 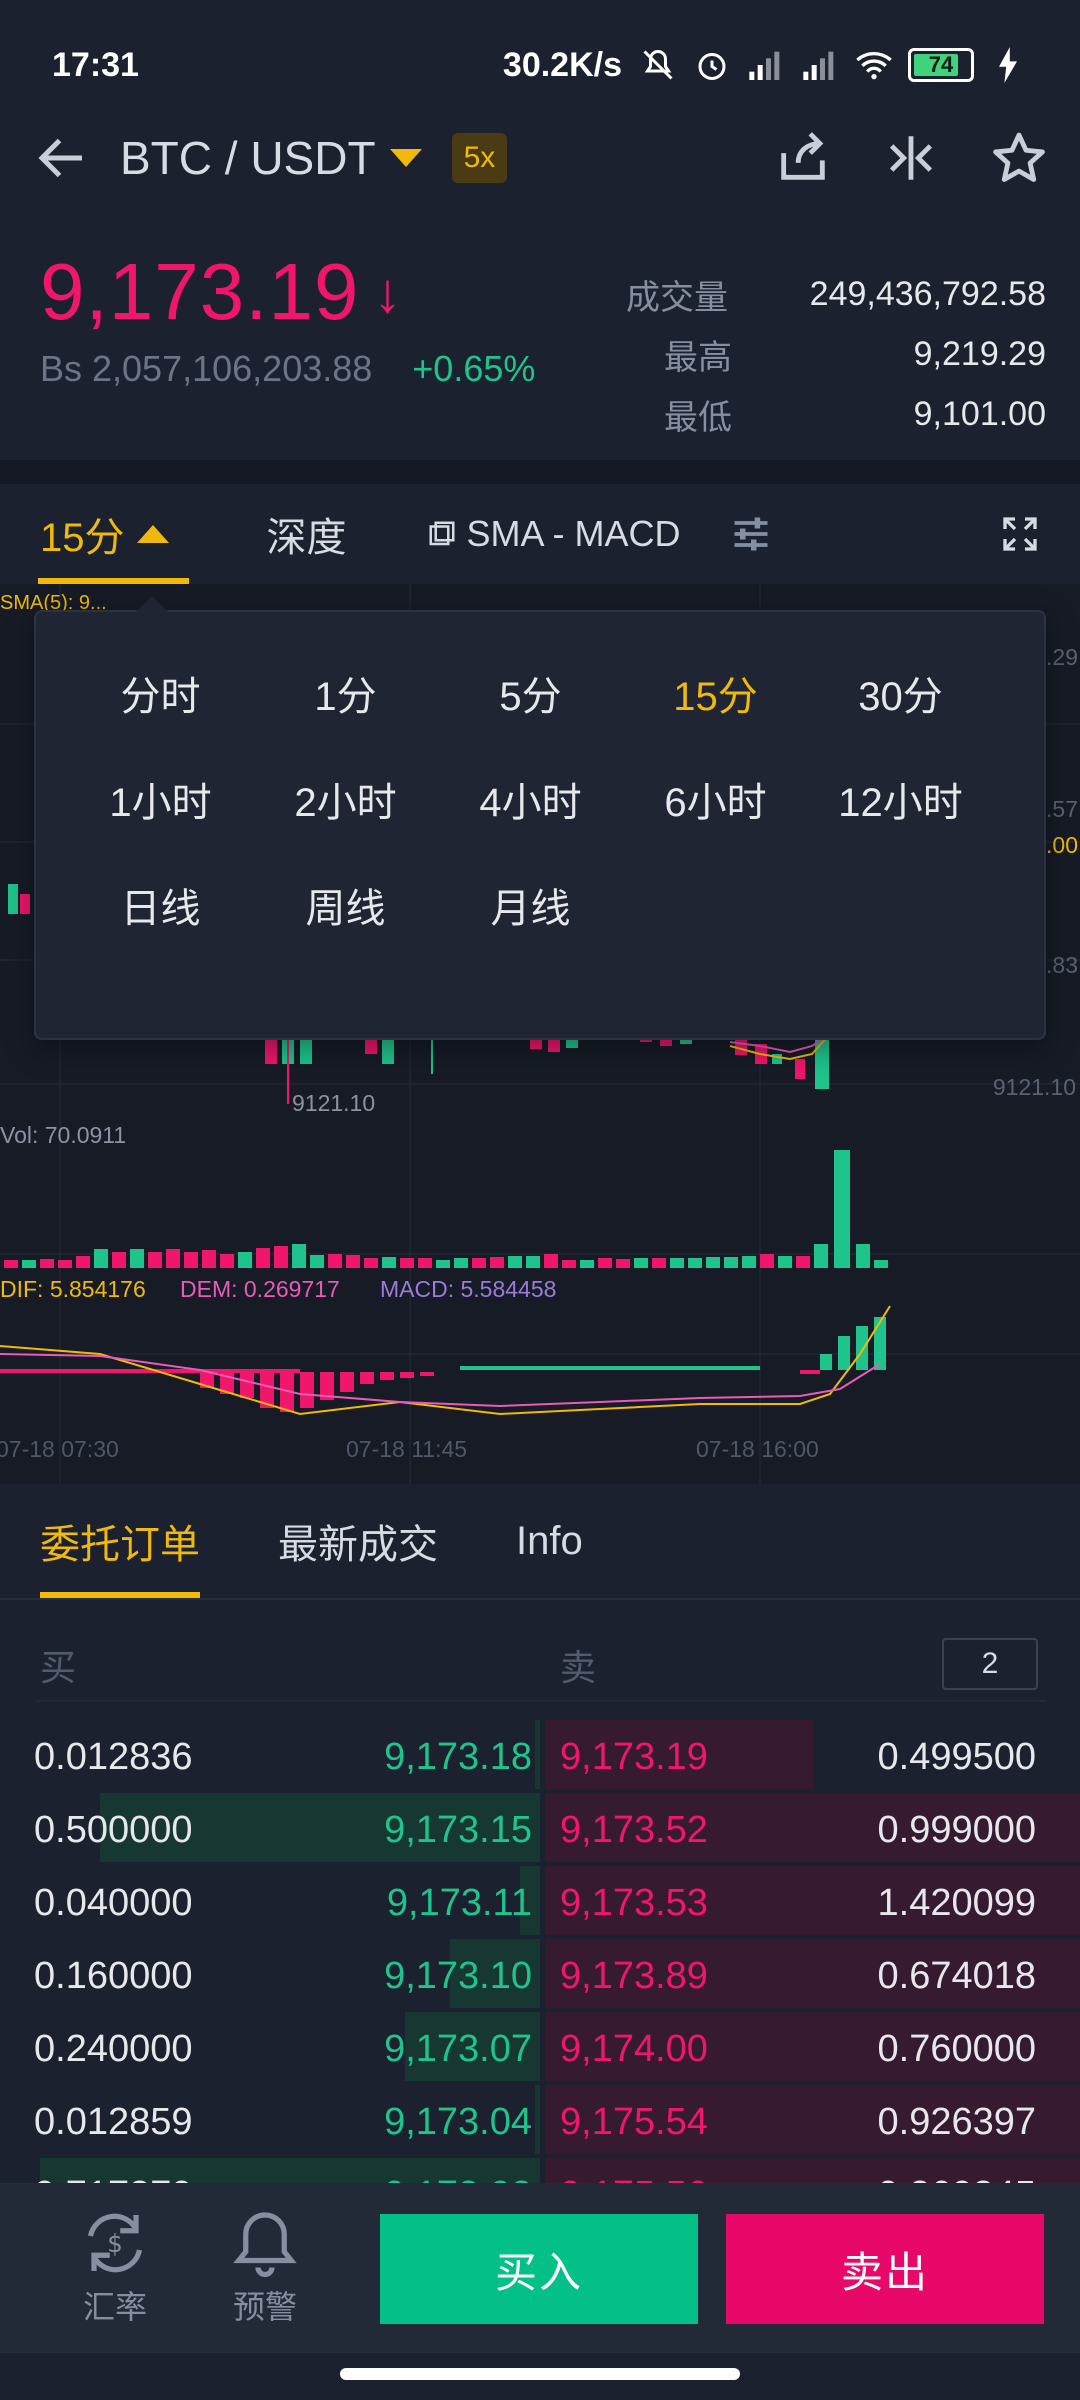 I want to click on favorite-star-icon, so click(x=1019, y=158).